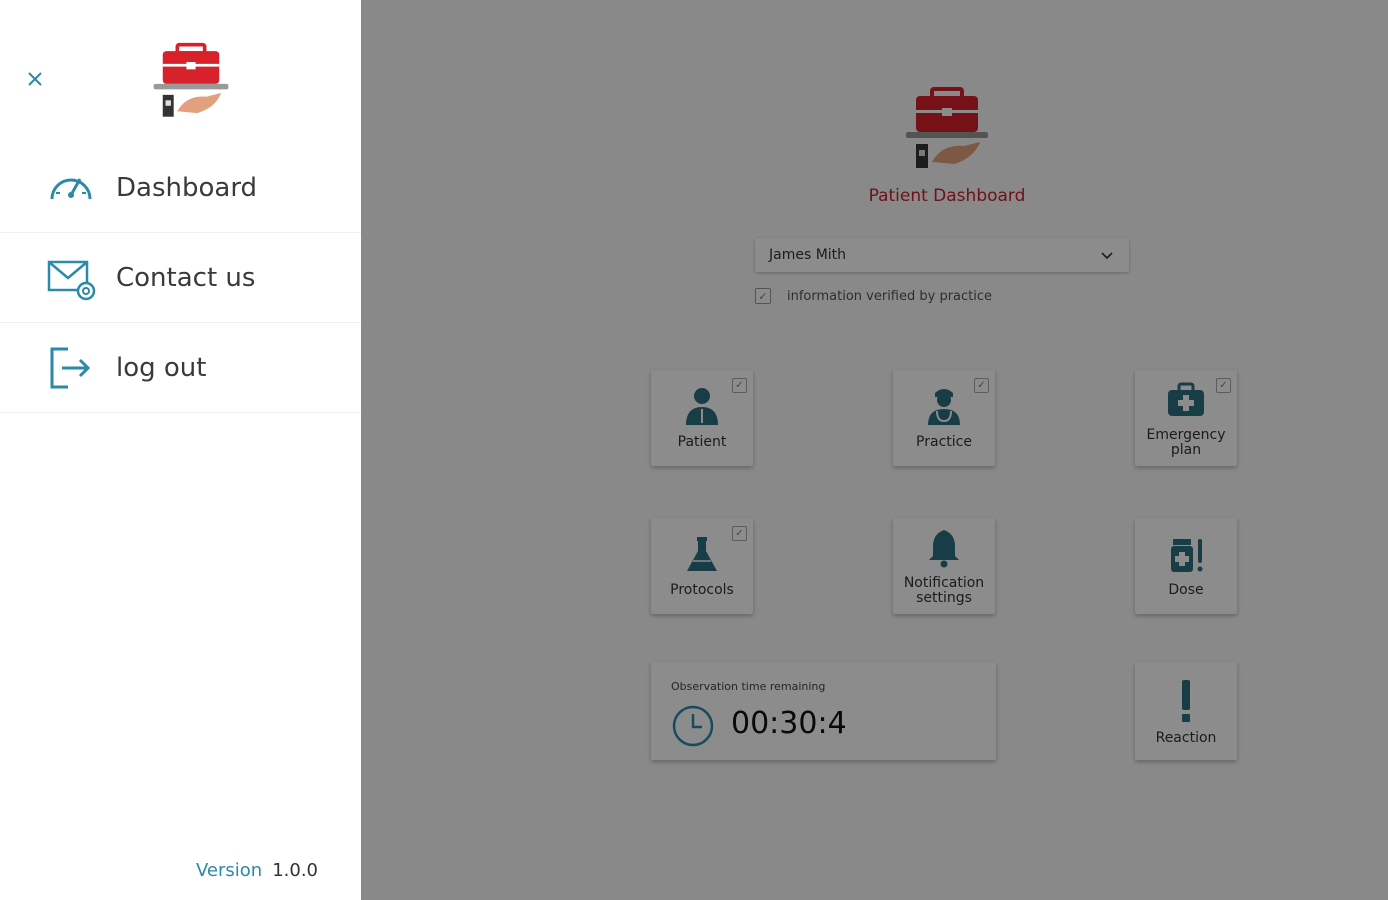  Describe the element at coordinates (71, 280) in the screenshot. I see `mail-settings-icon` at that location.